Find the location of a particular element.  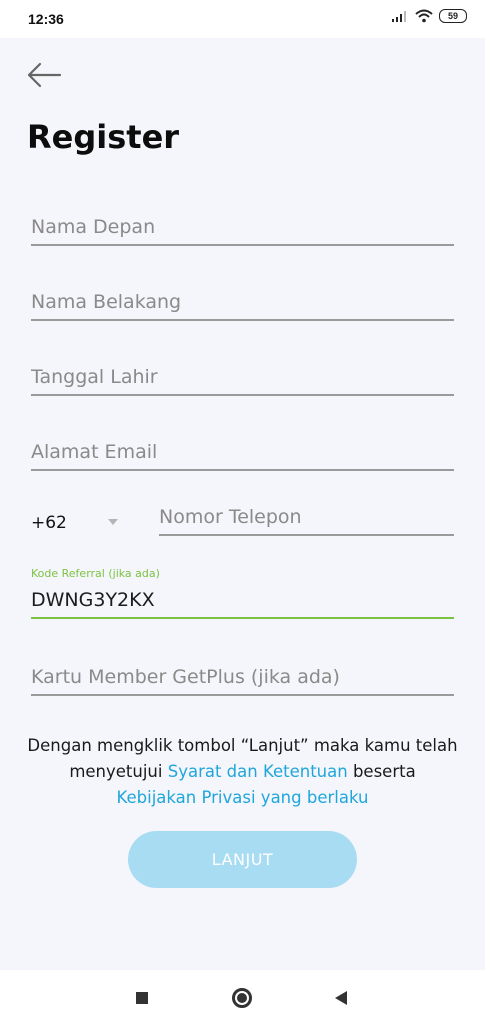

battery-icon: 59 is located at coordinates (453, 16).